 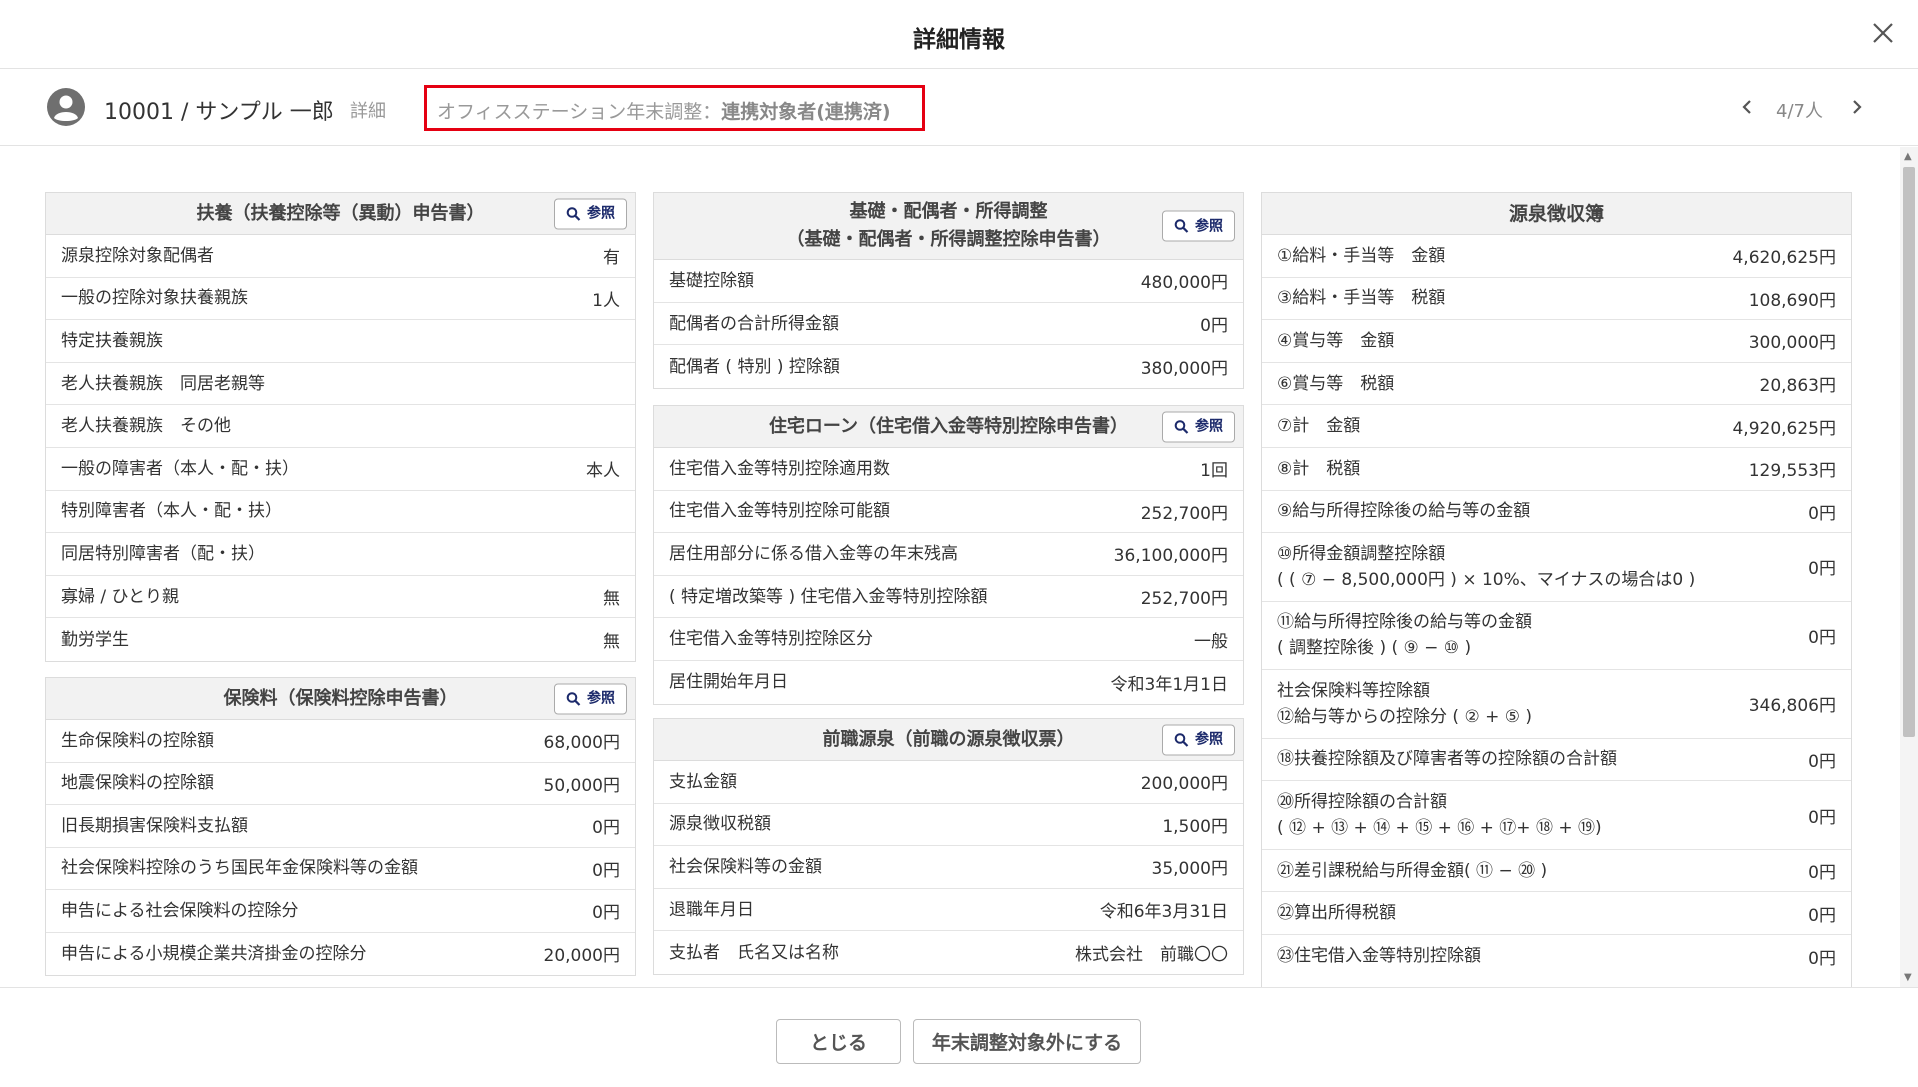 I want to click on modal-footer: とじる 年末調整対象外にする, so click(x=959, y=1037).